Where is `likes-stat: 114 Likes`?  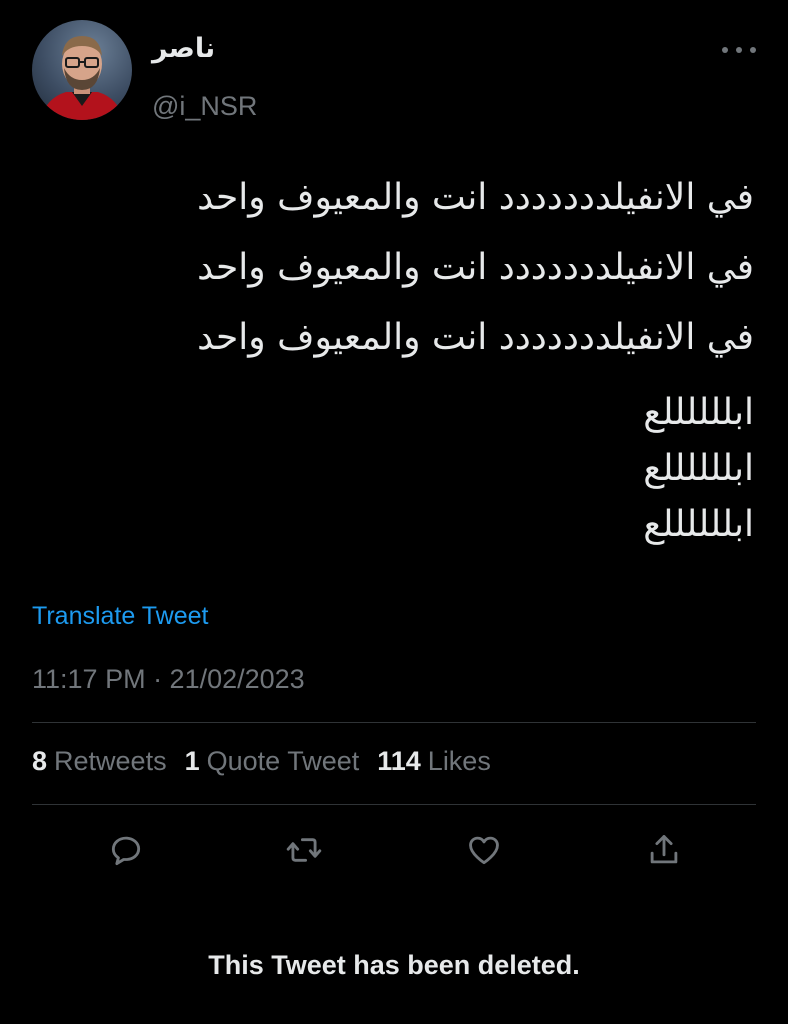 likes-stat: 114 Likes is located at coordinates (434, 761).